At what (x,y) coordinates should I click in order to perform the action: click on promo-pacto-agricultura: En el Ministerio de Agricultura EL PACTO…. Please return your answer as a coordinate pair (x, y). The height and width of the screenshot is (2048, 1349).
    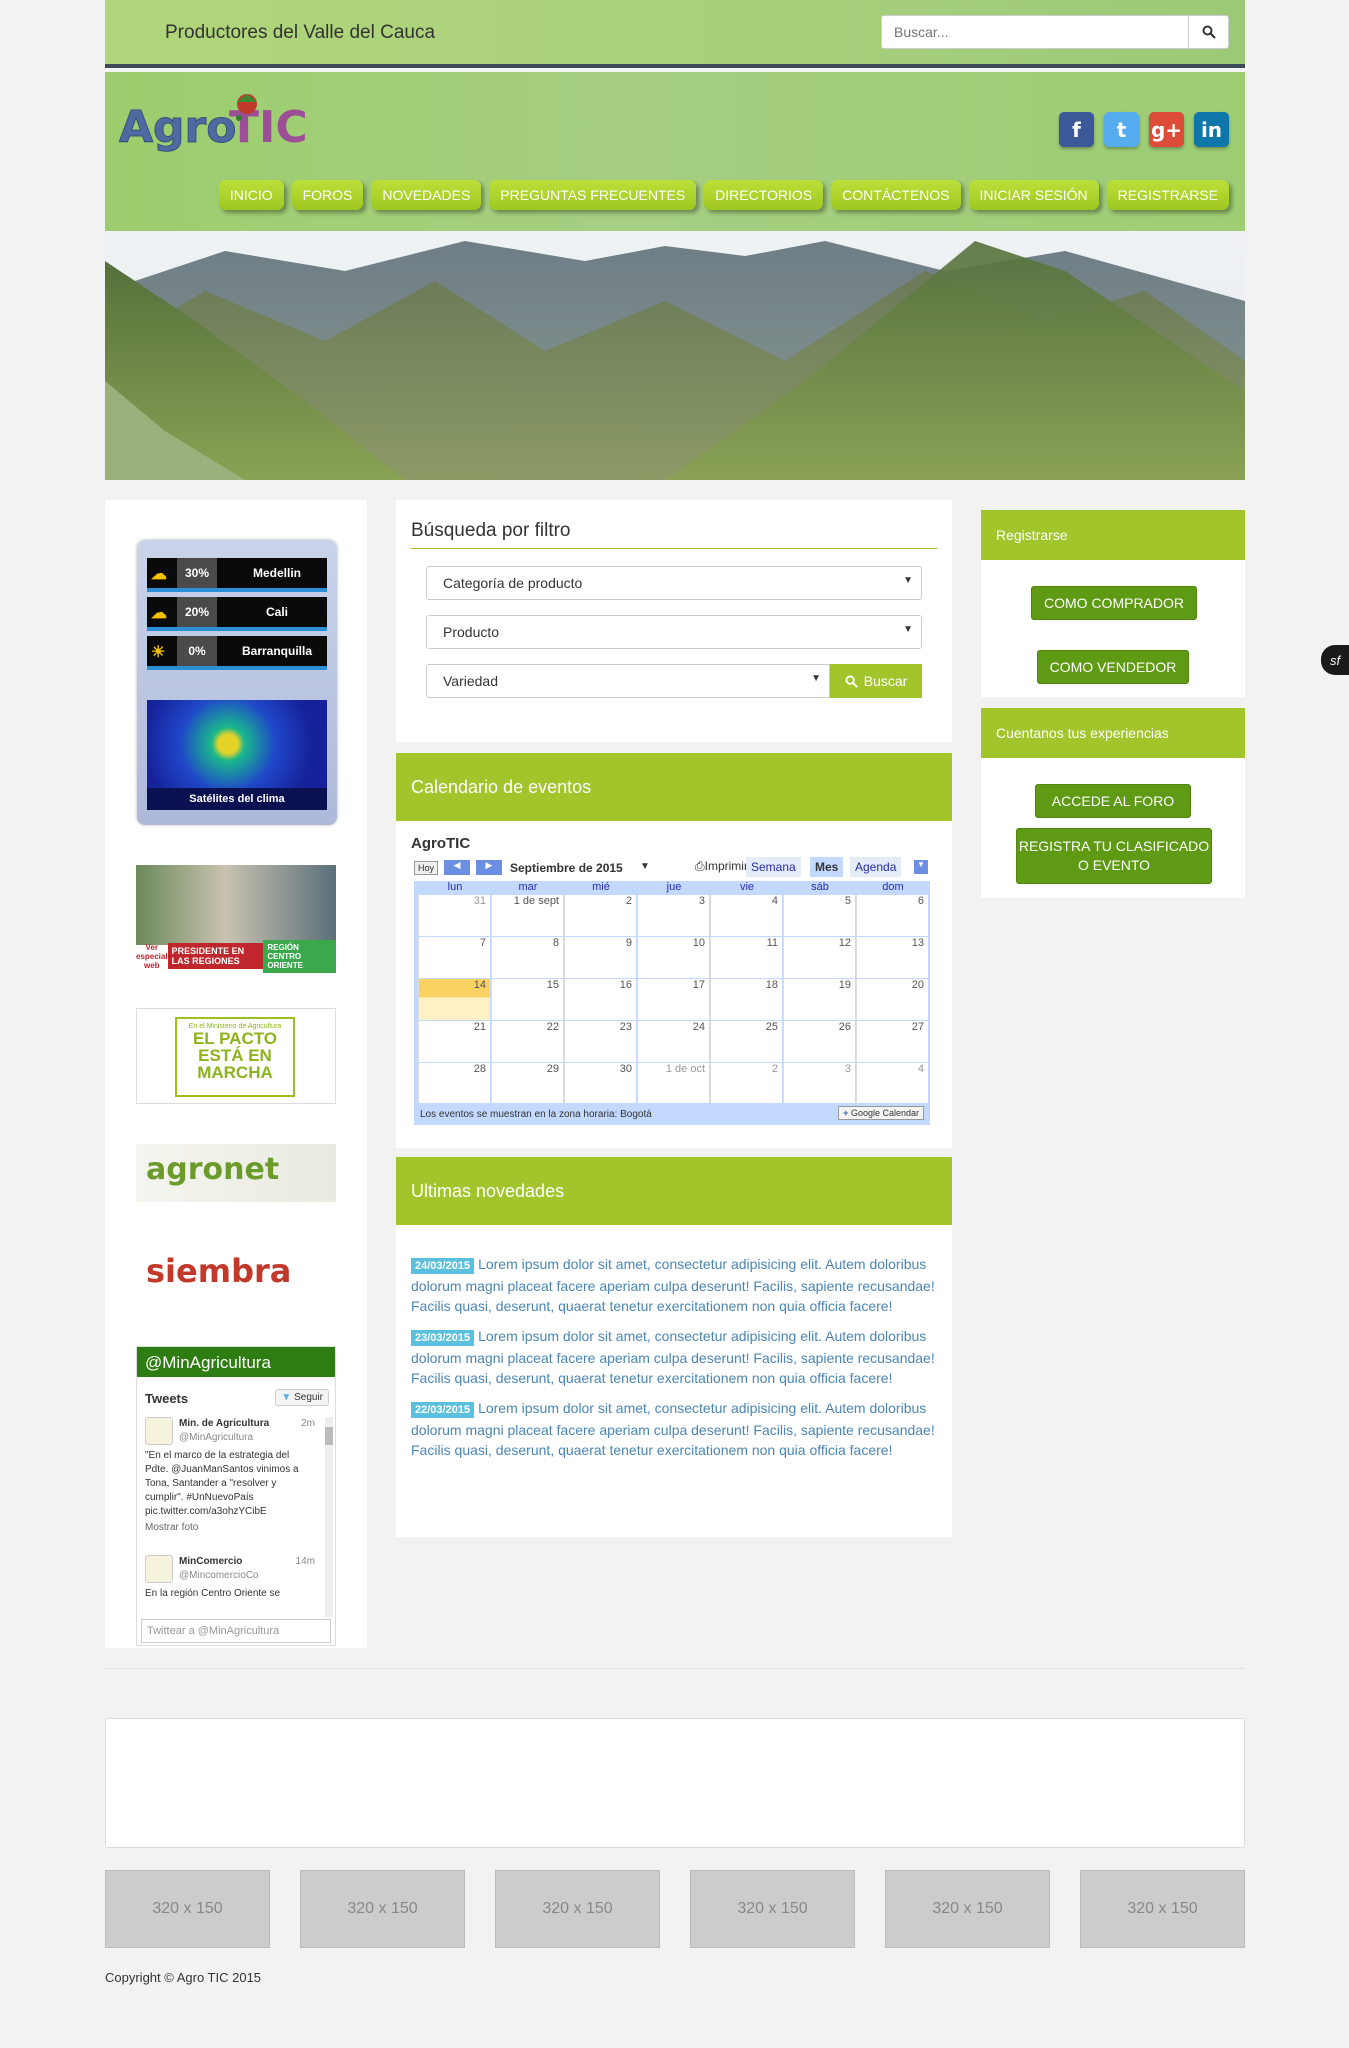
    Looking at the image, I should click on (236, 1056).